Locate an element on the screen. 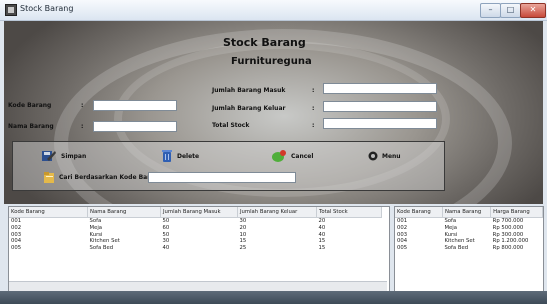 This screenshot has height=304, width=547. page-title: Stock Barang is located at coordinates (264, 42).